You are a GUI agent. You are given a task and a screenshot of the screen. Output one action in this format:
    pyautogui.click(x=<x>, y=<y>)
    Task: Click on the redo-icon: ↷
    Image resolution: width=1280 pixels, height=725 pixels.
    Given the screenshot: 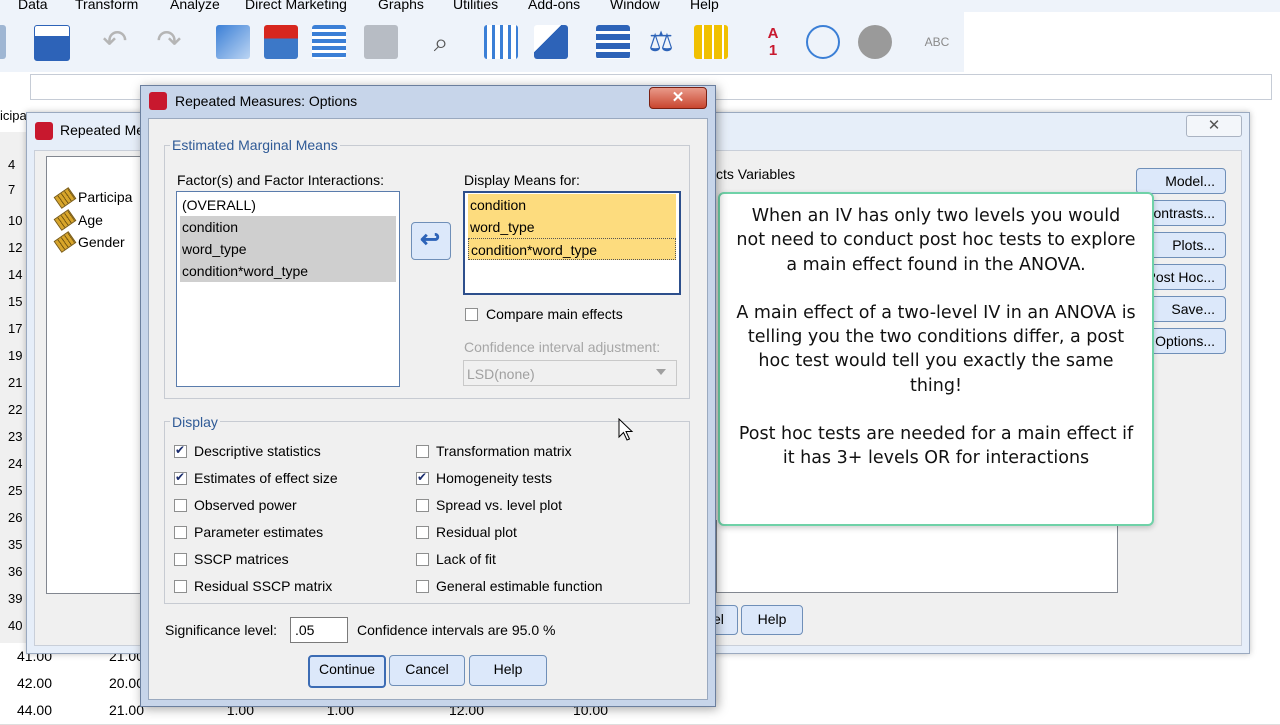 What is the action you would take?
    pyautogui.click(x=169, y=42)
    